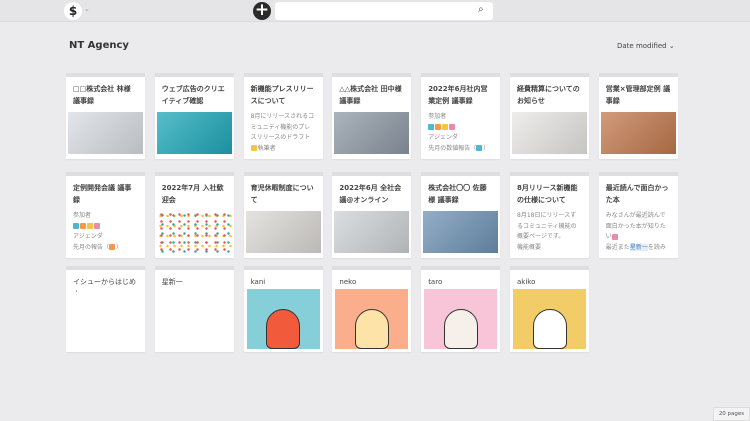 The width and height of the screenshot is (750, 421). I want to click on page-card: 株式会社〇〇 佐藤様 議事録, so click(461, 215).